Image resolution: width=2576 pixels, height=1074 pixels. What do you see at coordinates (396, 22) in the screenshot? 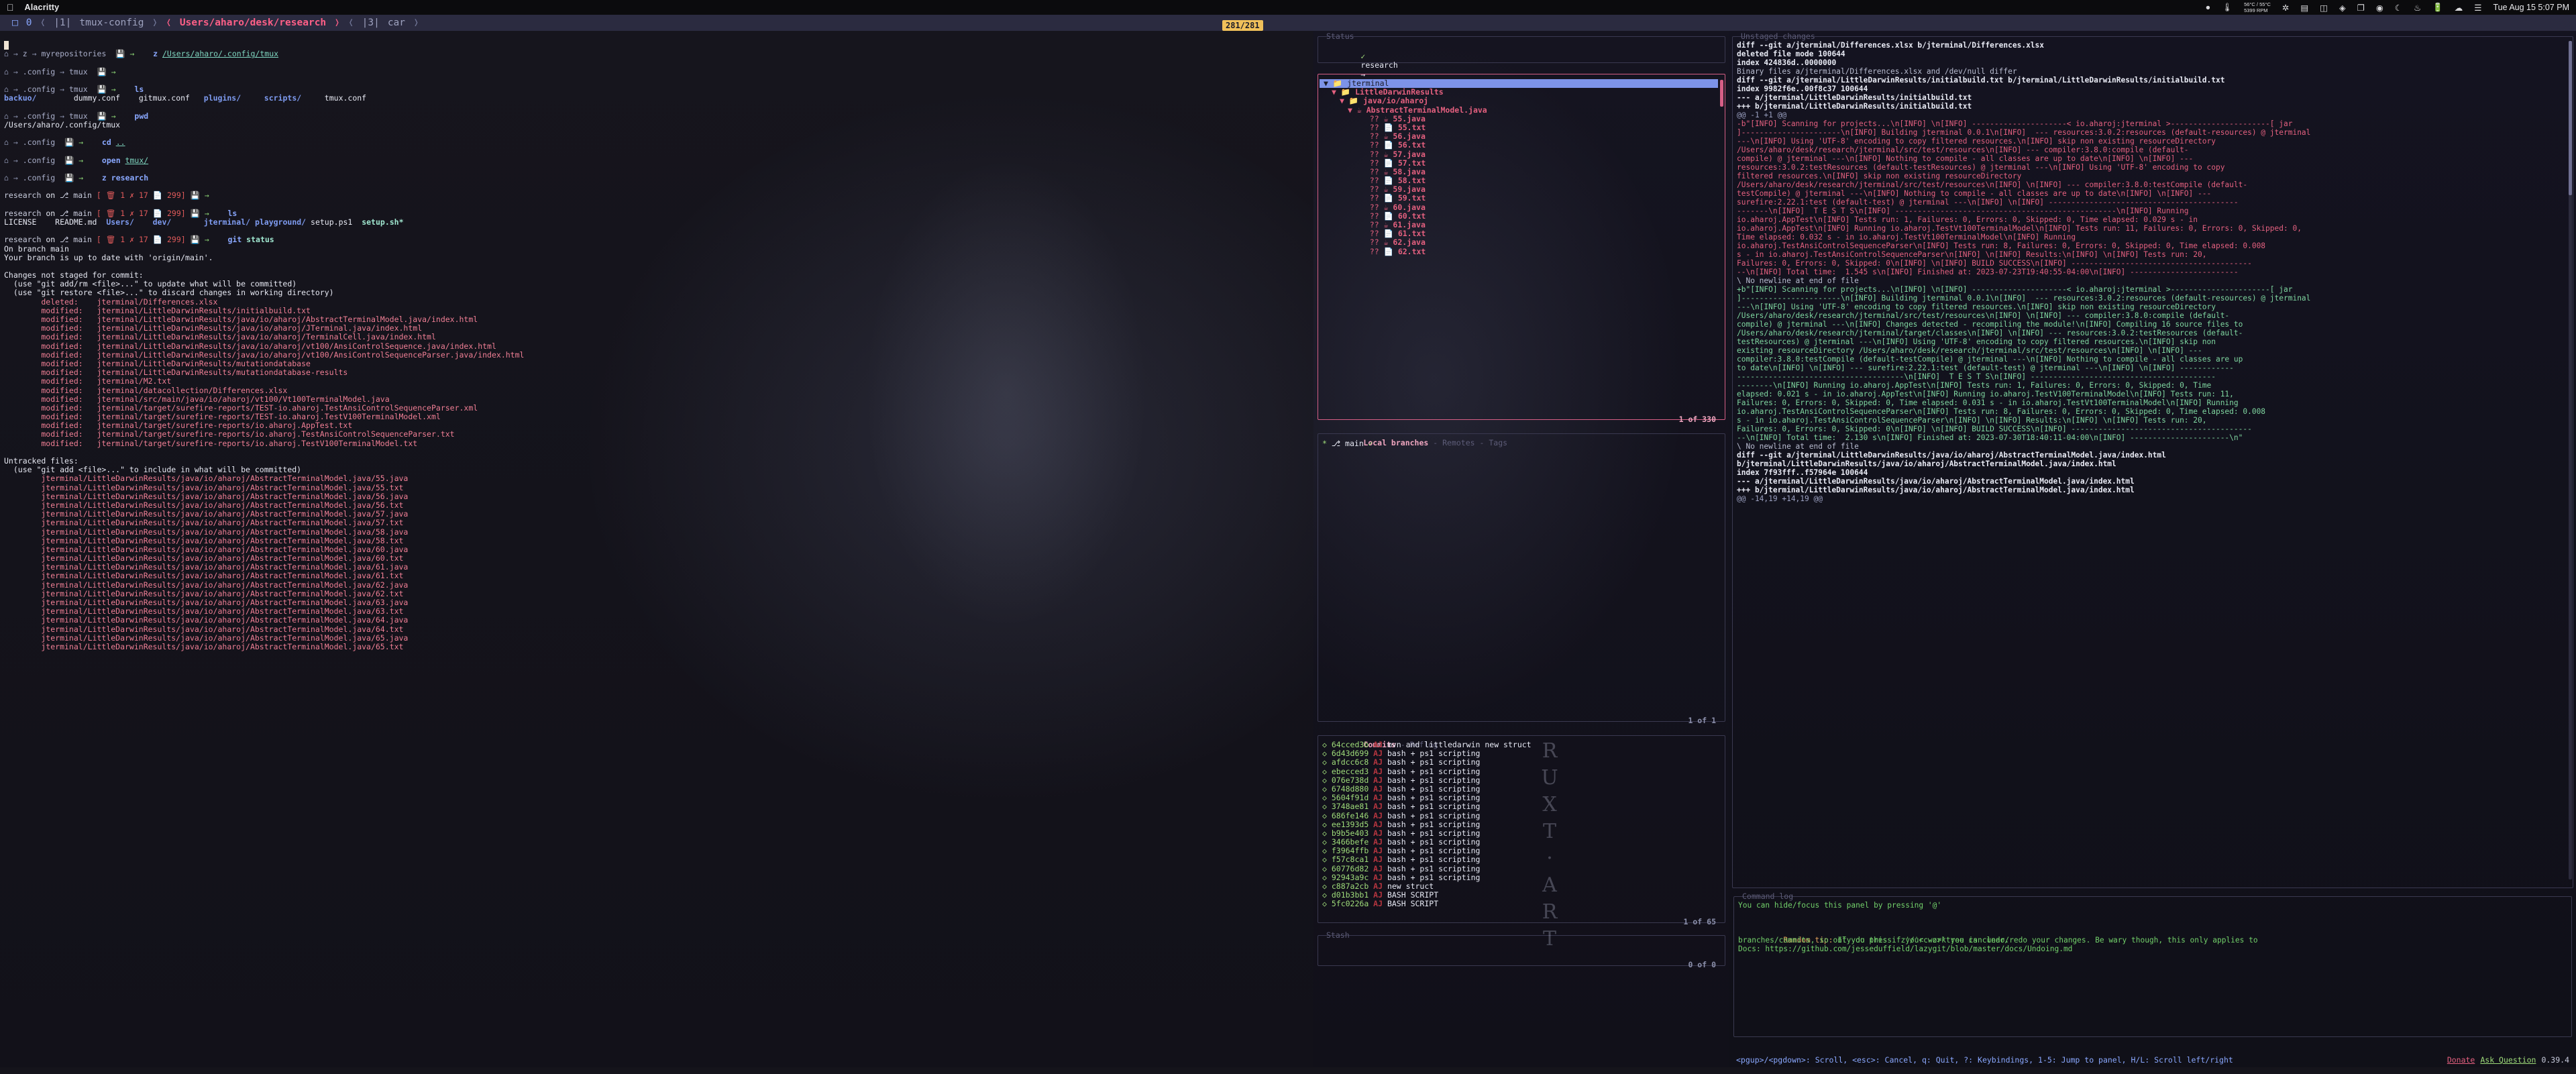
I see `tmux-window2-name: car` at bounding box center [396, 22].